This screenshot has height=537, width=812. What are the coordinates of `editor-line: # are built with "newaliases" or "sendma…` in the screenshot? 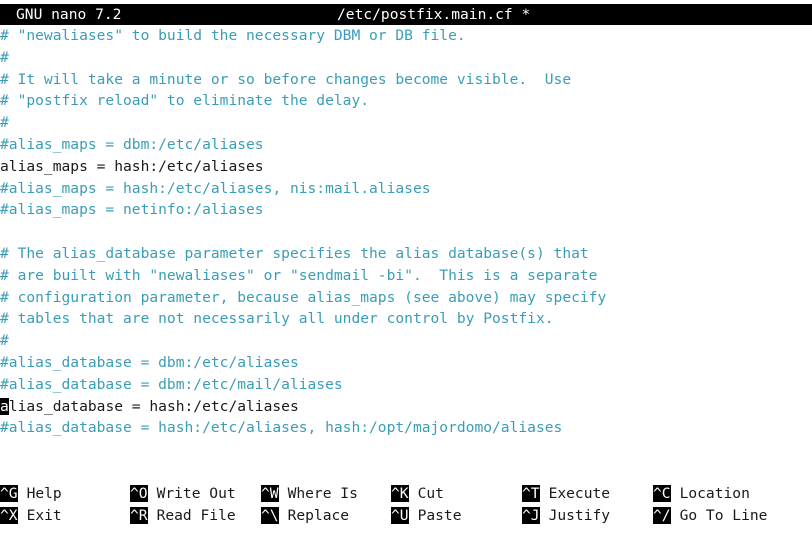 It's located at (406, 276).